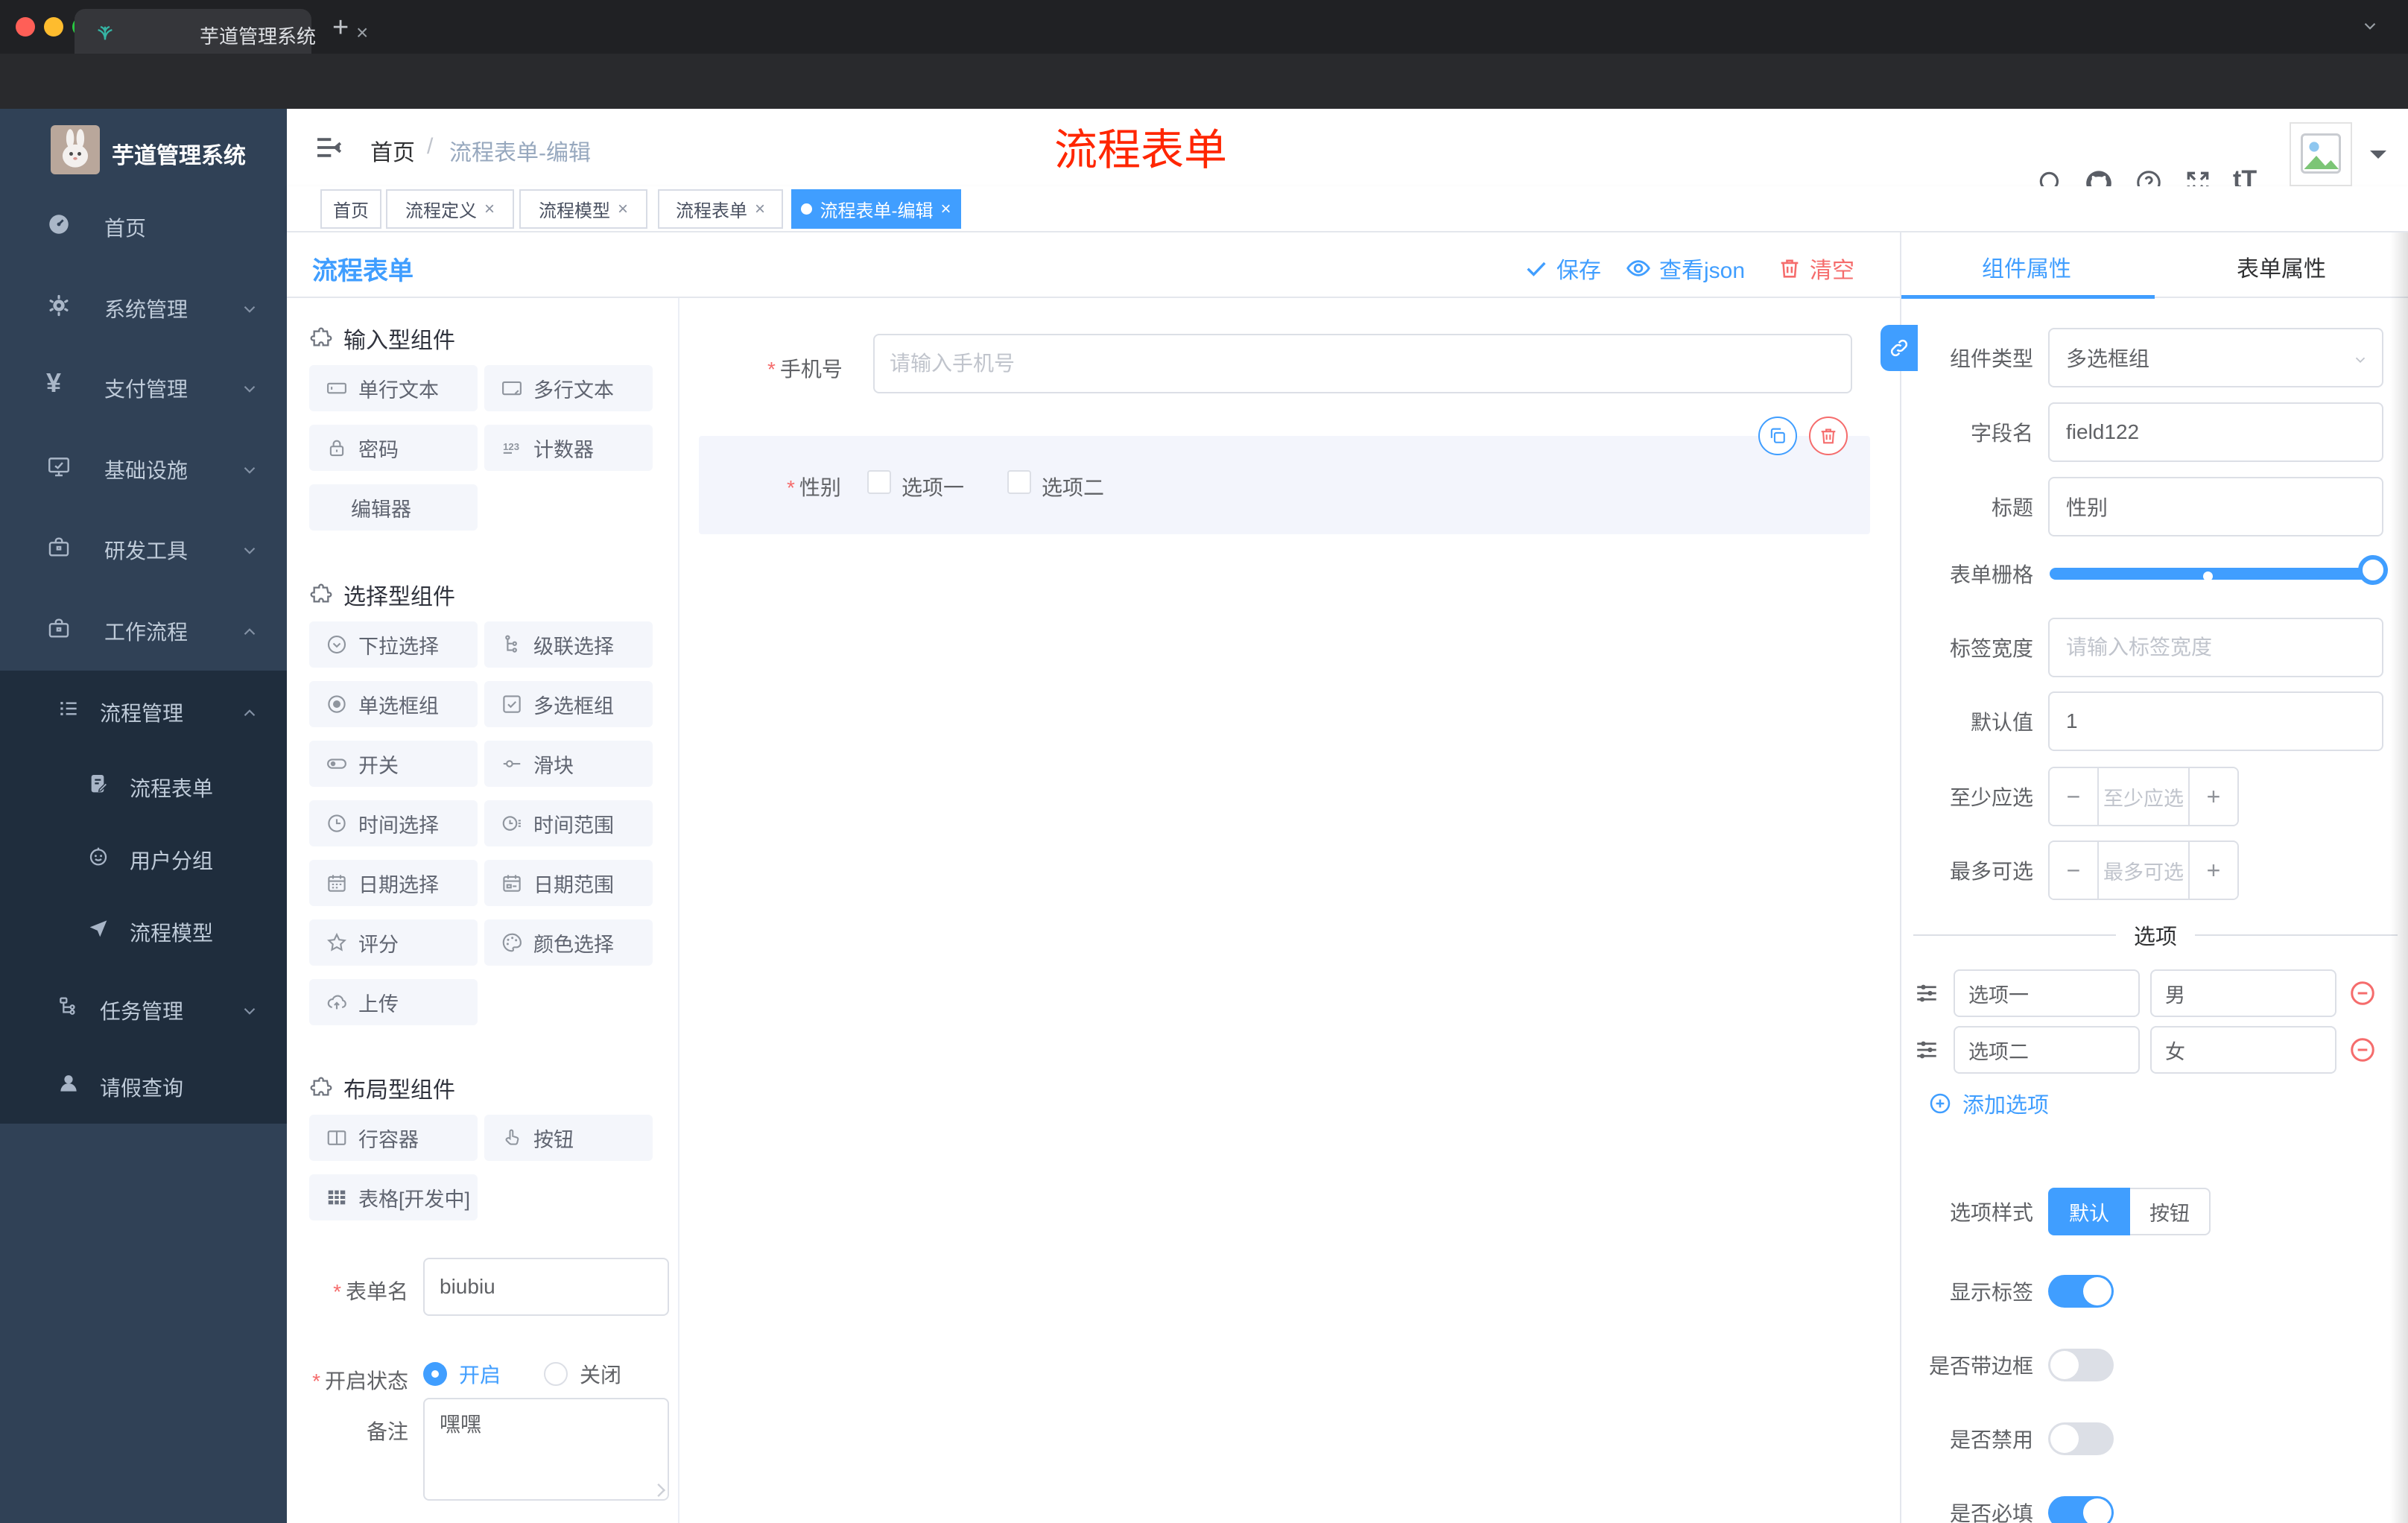 Image resolution: width=2408 pixels, height=1523 pixels. Describe the element at coordinates (2215, 358) in the screenshot. I see `component-type-select: 多选框组` at that location.